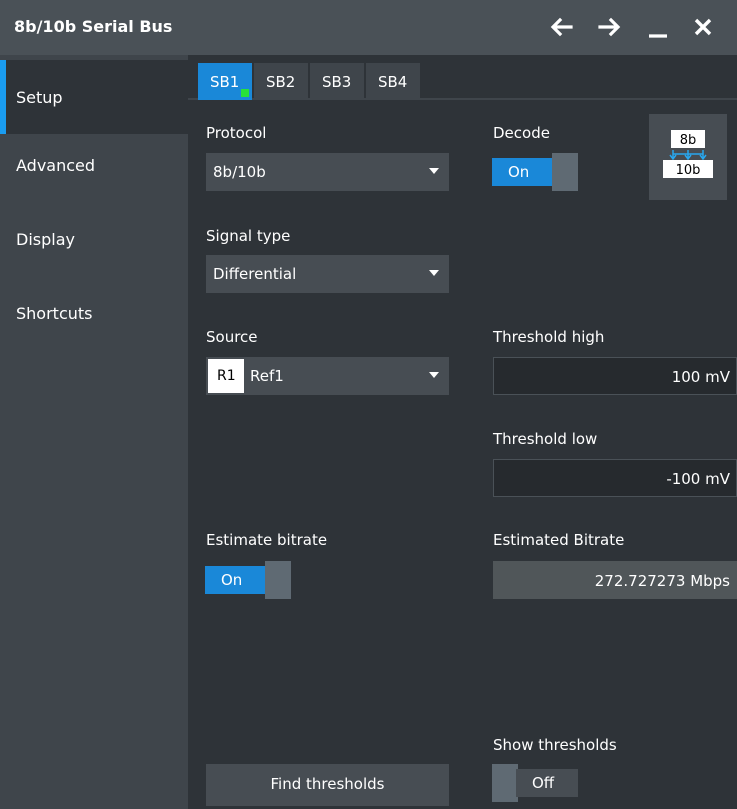 This screenshot has width=737, height=809. I want to click on tab-sb3: SB3, so click(337, 81).